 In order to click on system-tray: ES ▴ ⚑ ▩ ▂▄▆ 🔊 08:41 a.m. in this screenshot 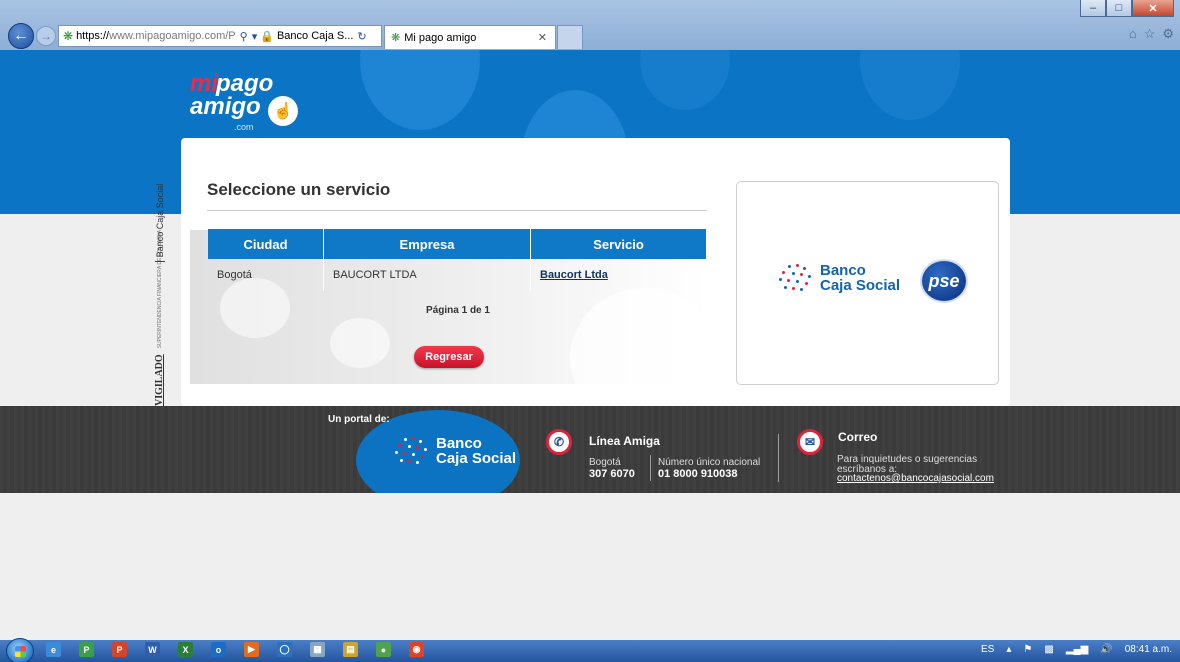, I will do `click(1076, 649)`.